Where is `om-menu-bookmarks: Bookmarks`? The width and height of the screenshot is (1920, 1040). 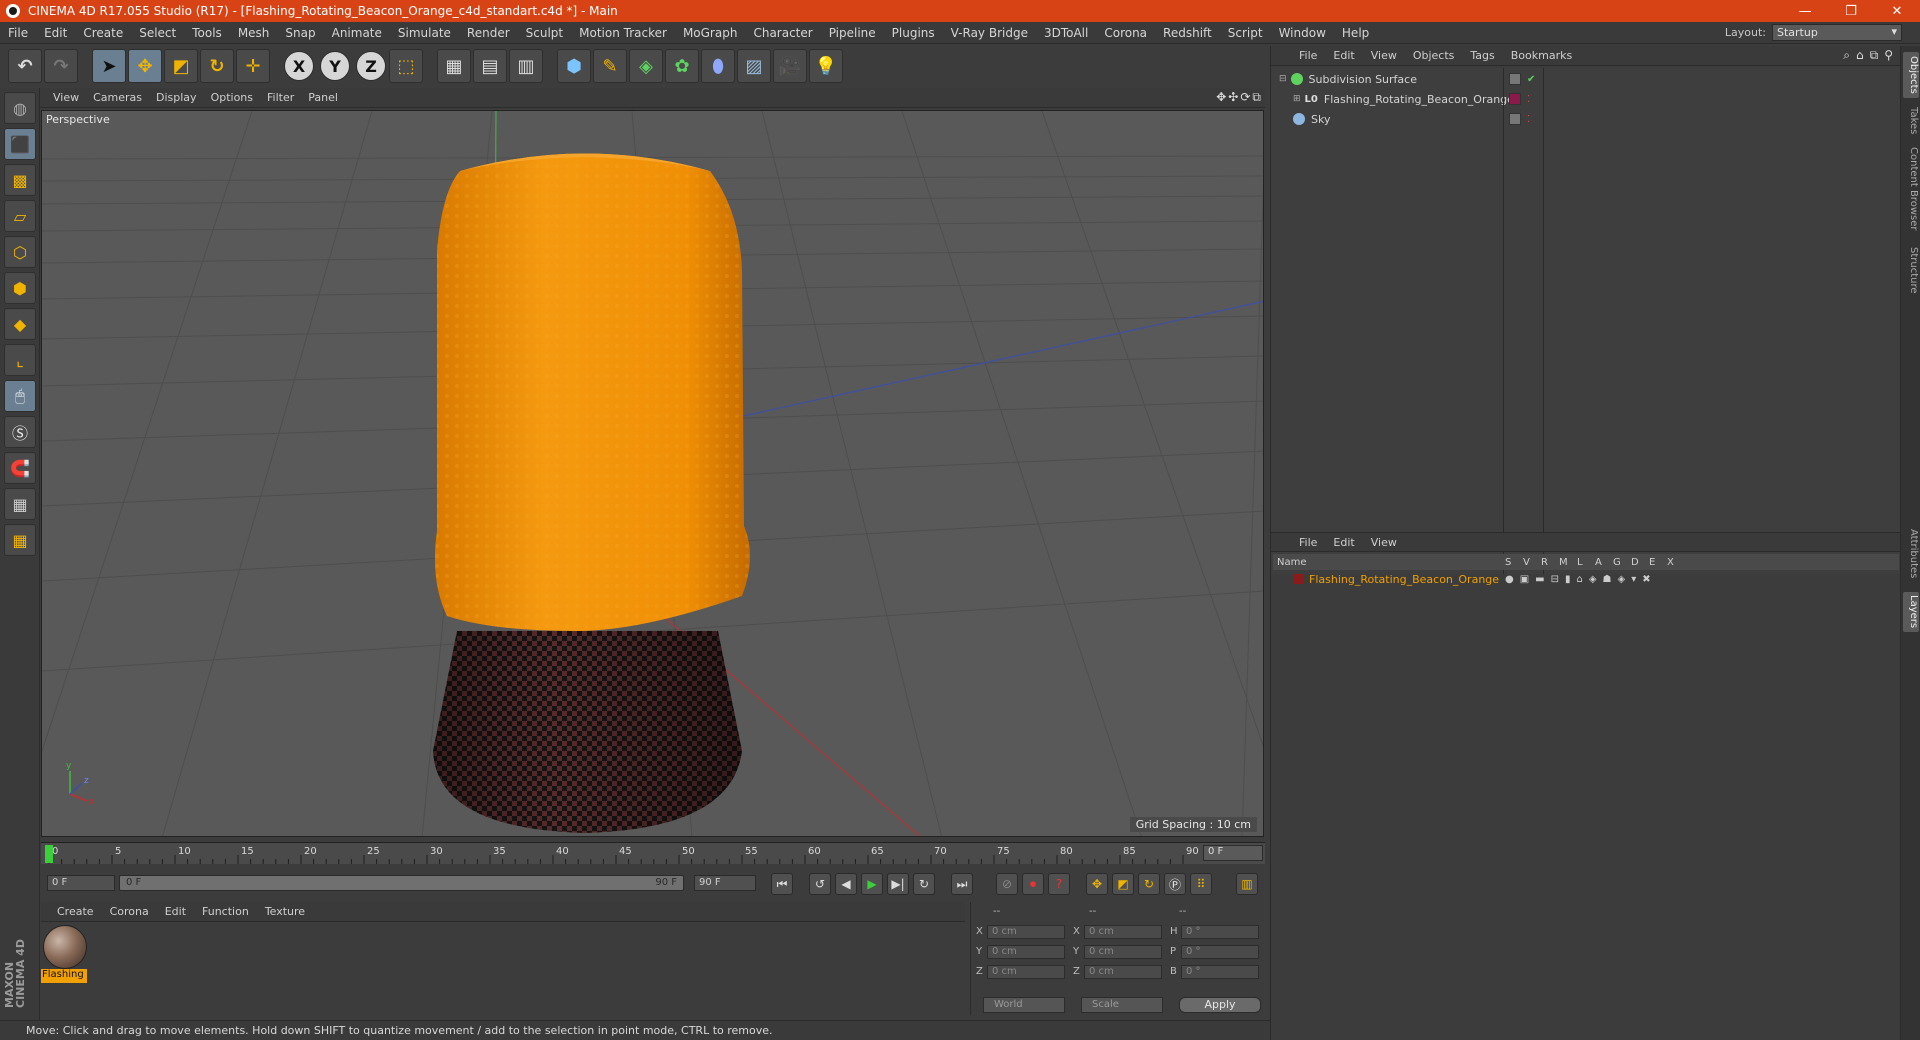
om-menu-bookmarks: Bookmarks is located at coordinates (1541, 55).